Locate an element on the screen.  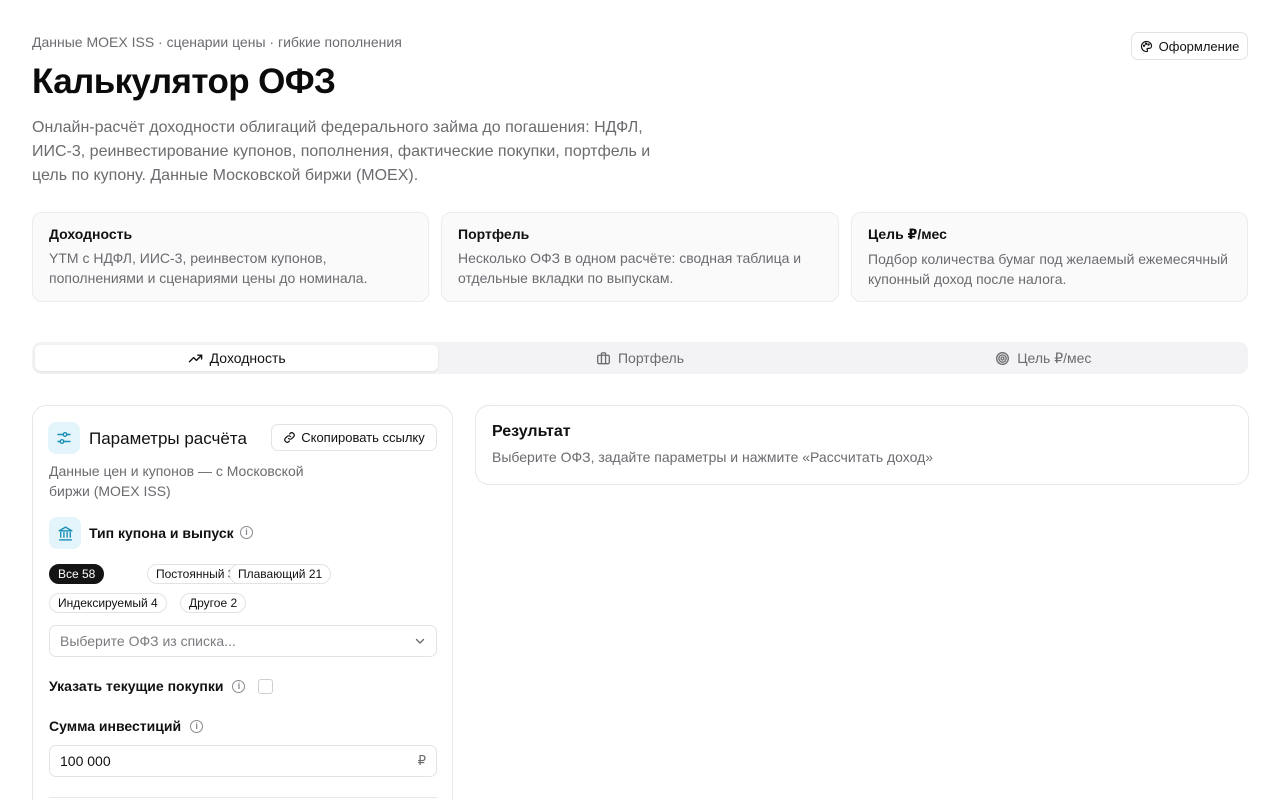
chip-all: Все 58 is located at coordinates (77, 574).